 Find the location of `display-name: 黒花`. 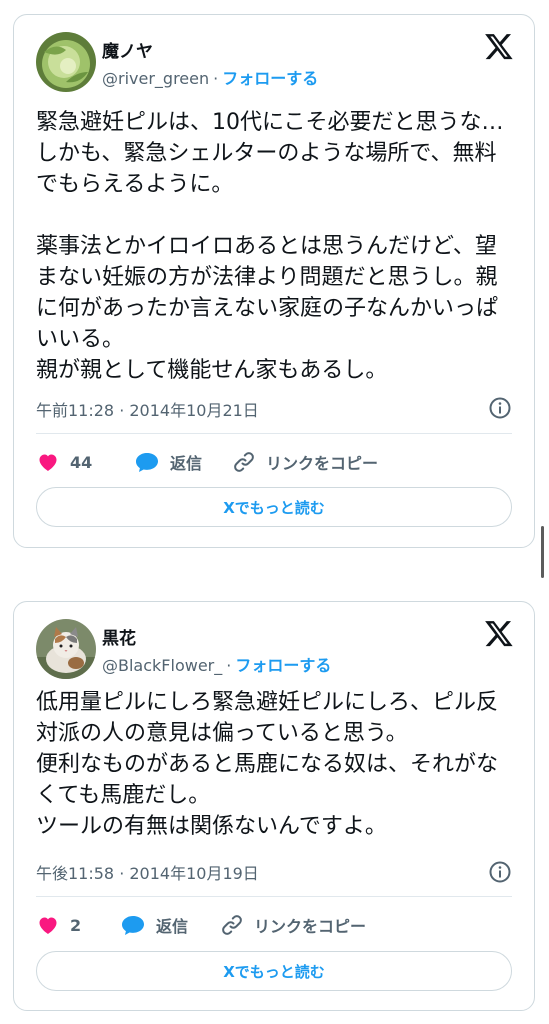

display-name: 黒花 is located at coordinates (119, 636).